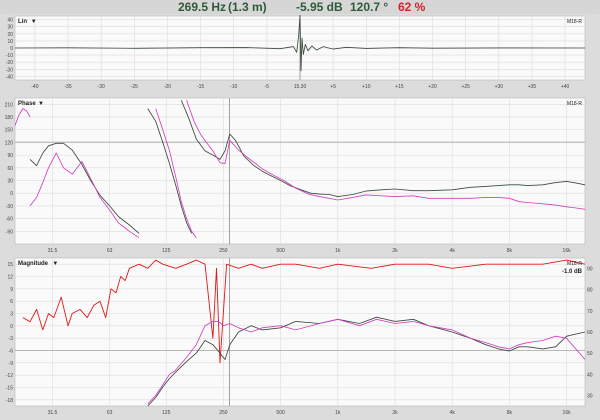  Describe the element at coordinates (9, 131) in the screenshot. I see `y-tick-label: 150` at that location.